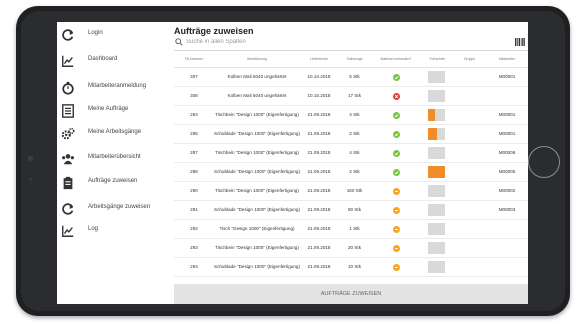 The image size is (578, 324). What do you see at coordinates (194, 134) in the screenshot?
I see `cell-fa-nummer: 285` at bounding box center [194, 134].